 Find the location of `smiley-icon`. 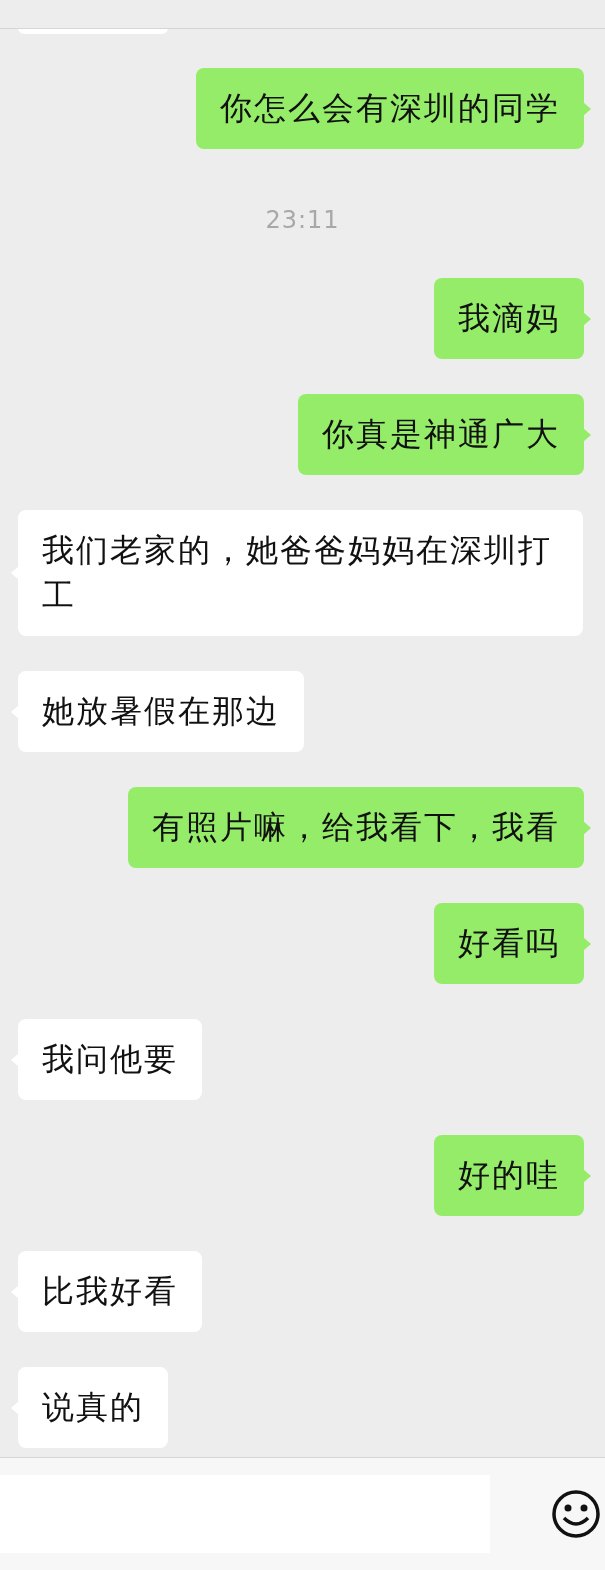

smiley-icon is located at coordinates (576, 1514).